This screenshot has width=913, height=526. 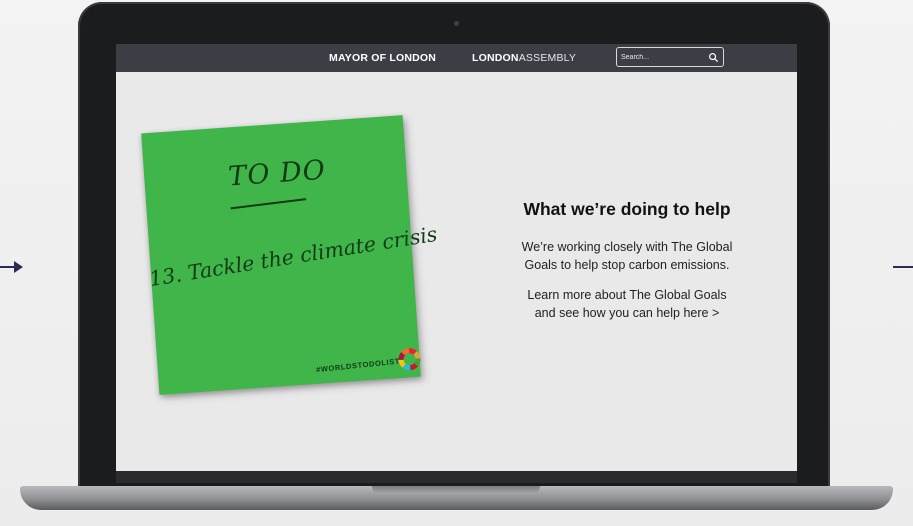 I want to click on laptop-notch, so click(x=456, y=490).